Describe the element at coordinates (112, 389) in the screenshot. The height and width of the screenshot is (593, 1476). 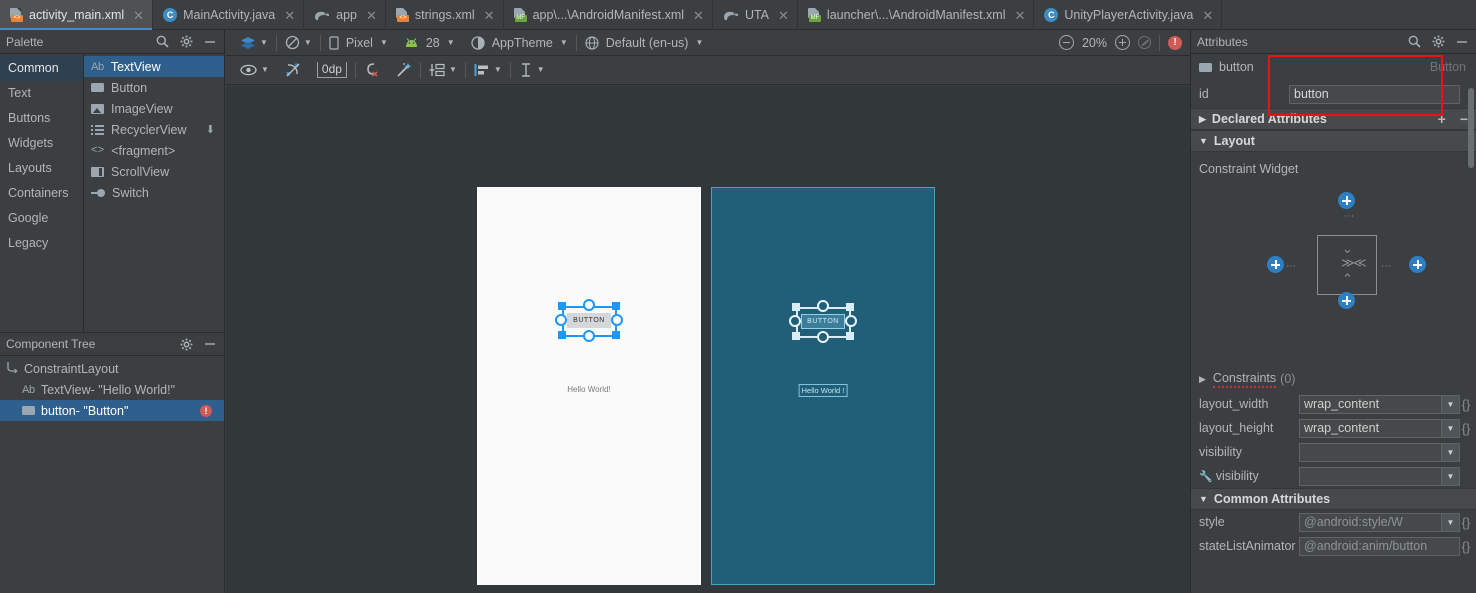
I see `tree-node-textview: Ab TextView- "Hello World!"` at that location.